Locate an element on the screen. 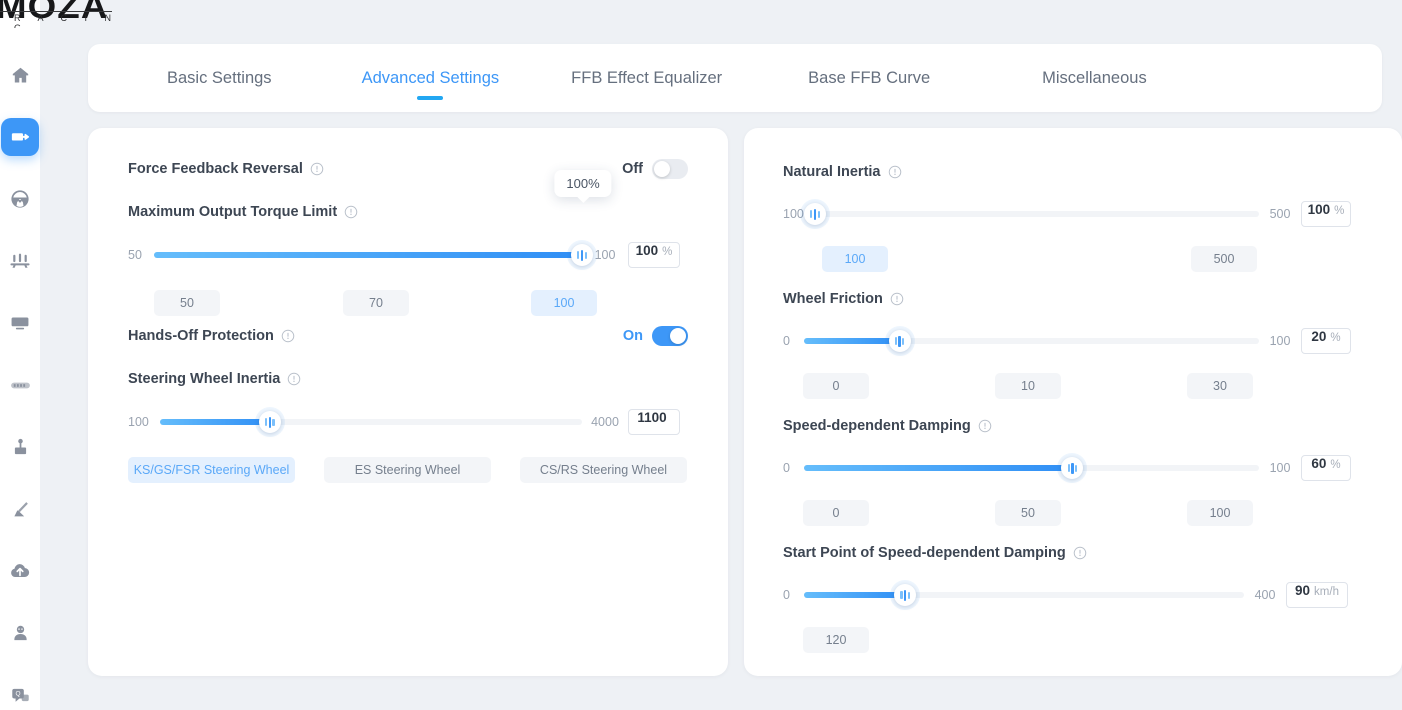 The height and width of the screenshot is (710, 1402). maximum-output-torque-limit-slider-row: 50 100 100 % is located at coordinates (408, 255).